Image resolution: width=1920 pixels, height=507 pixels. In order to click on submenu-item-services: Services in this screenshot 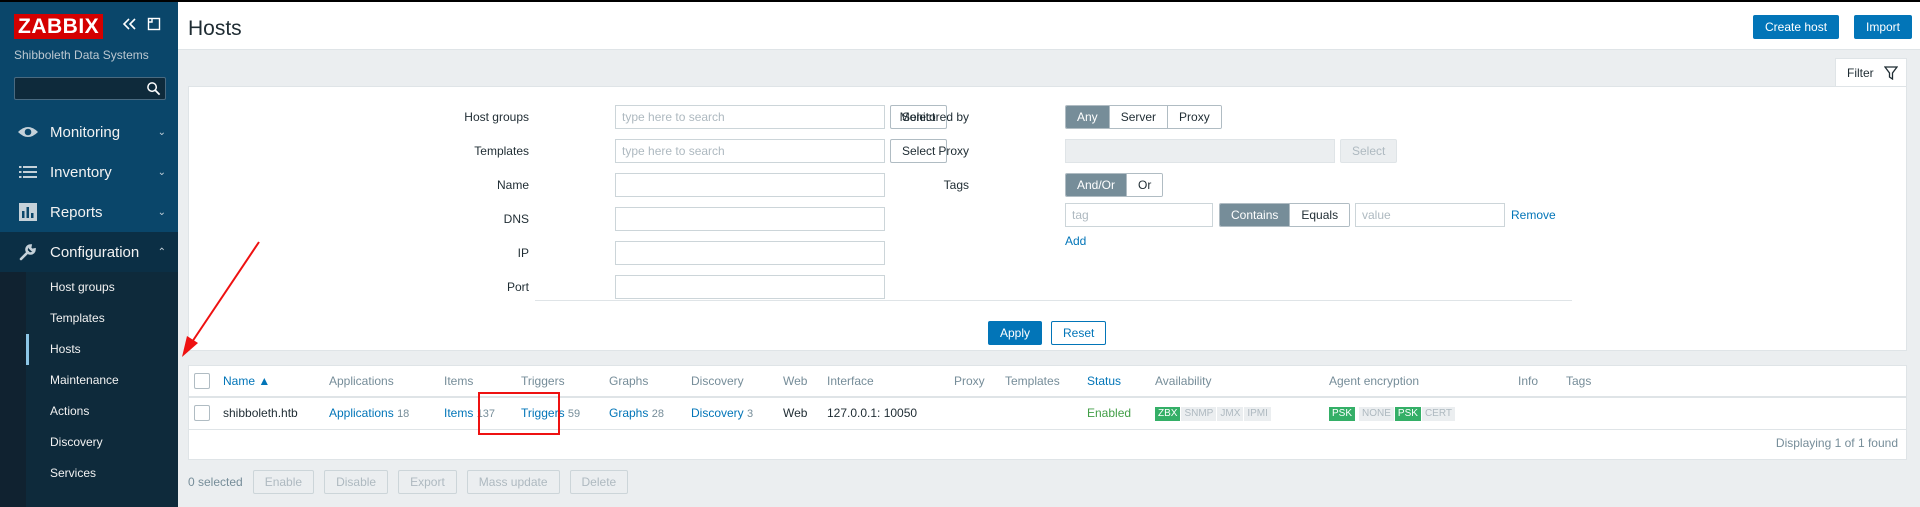, I will do `click(102, 473)`.